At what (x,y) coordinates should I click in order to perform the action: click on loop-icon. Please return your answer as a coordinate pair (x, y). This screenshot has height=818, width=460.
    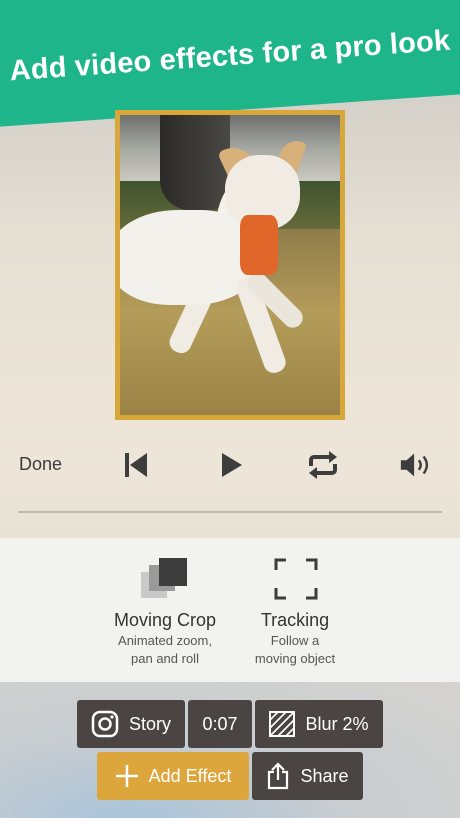
    Looking at the image, I should click on (323, 465).